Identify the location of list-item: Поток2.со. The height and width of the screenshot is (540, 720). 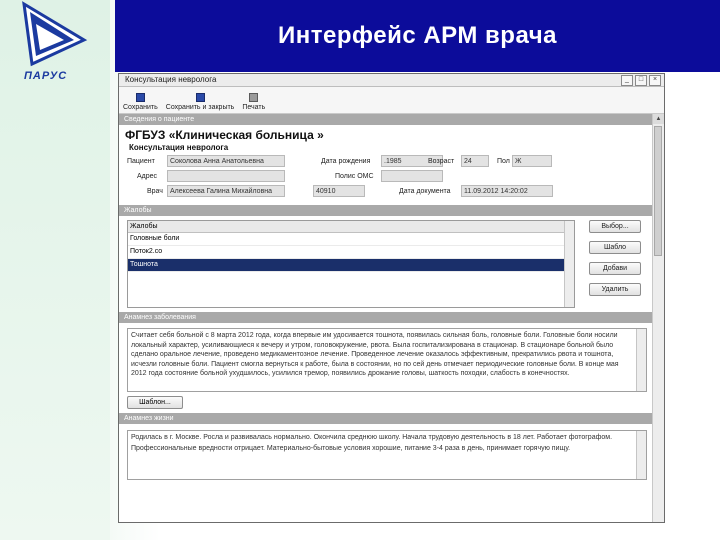
(351, 252).